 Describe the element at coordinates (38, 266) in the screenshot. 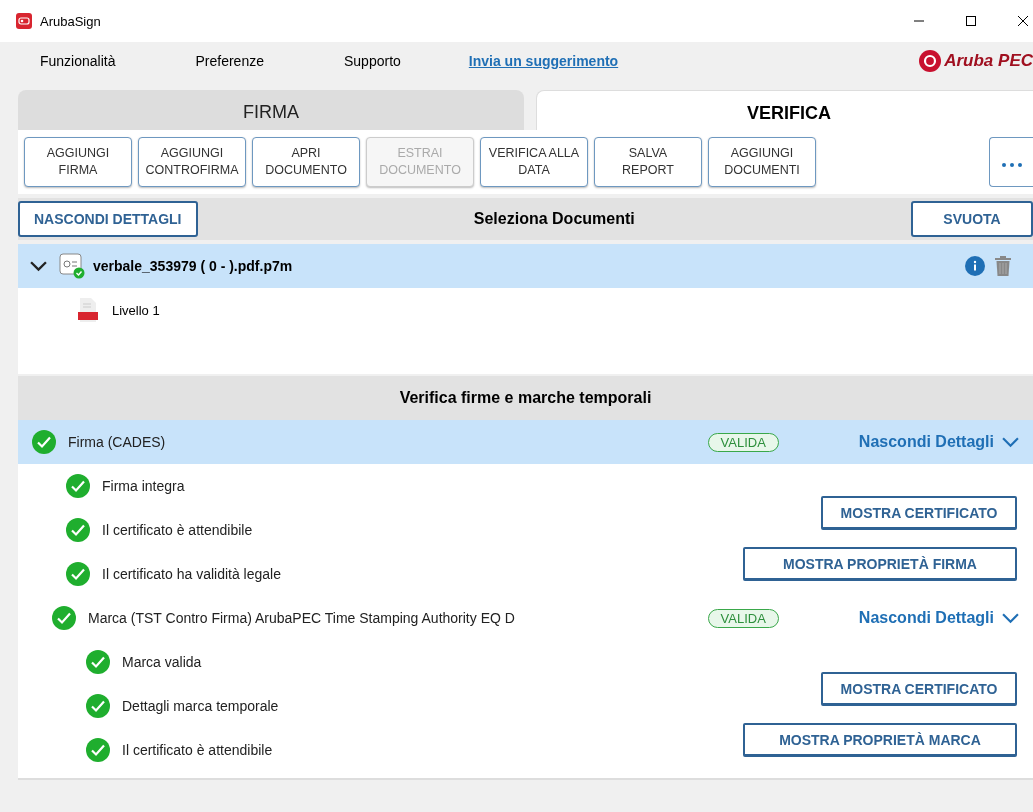

I see `chevron-icon` at that location.